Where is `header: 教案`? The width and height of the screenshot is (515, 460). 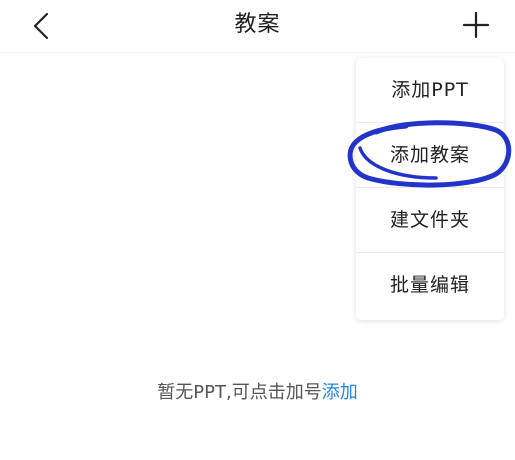 header: 教案 is located at coordinates (257, 26).